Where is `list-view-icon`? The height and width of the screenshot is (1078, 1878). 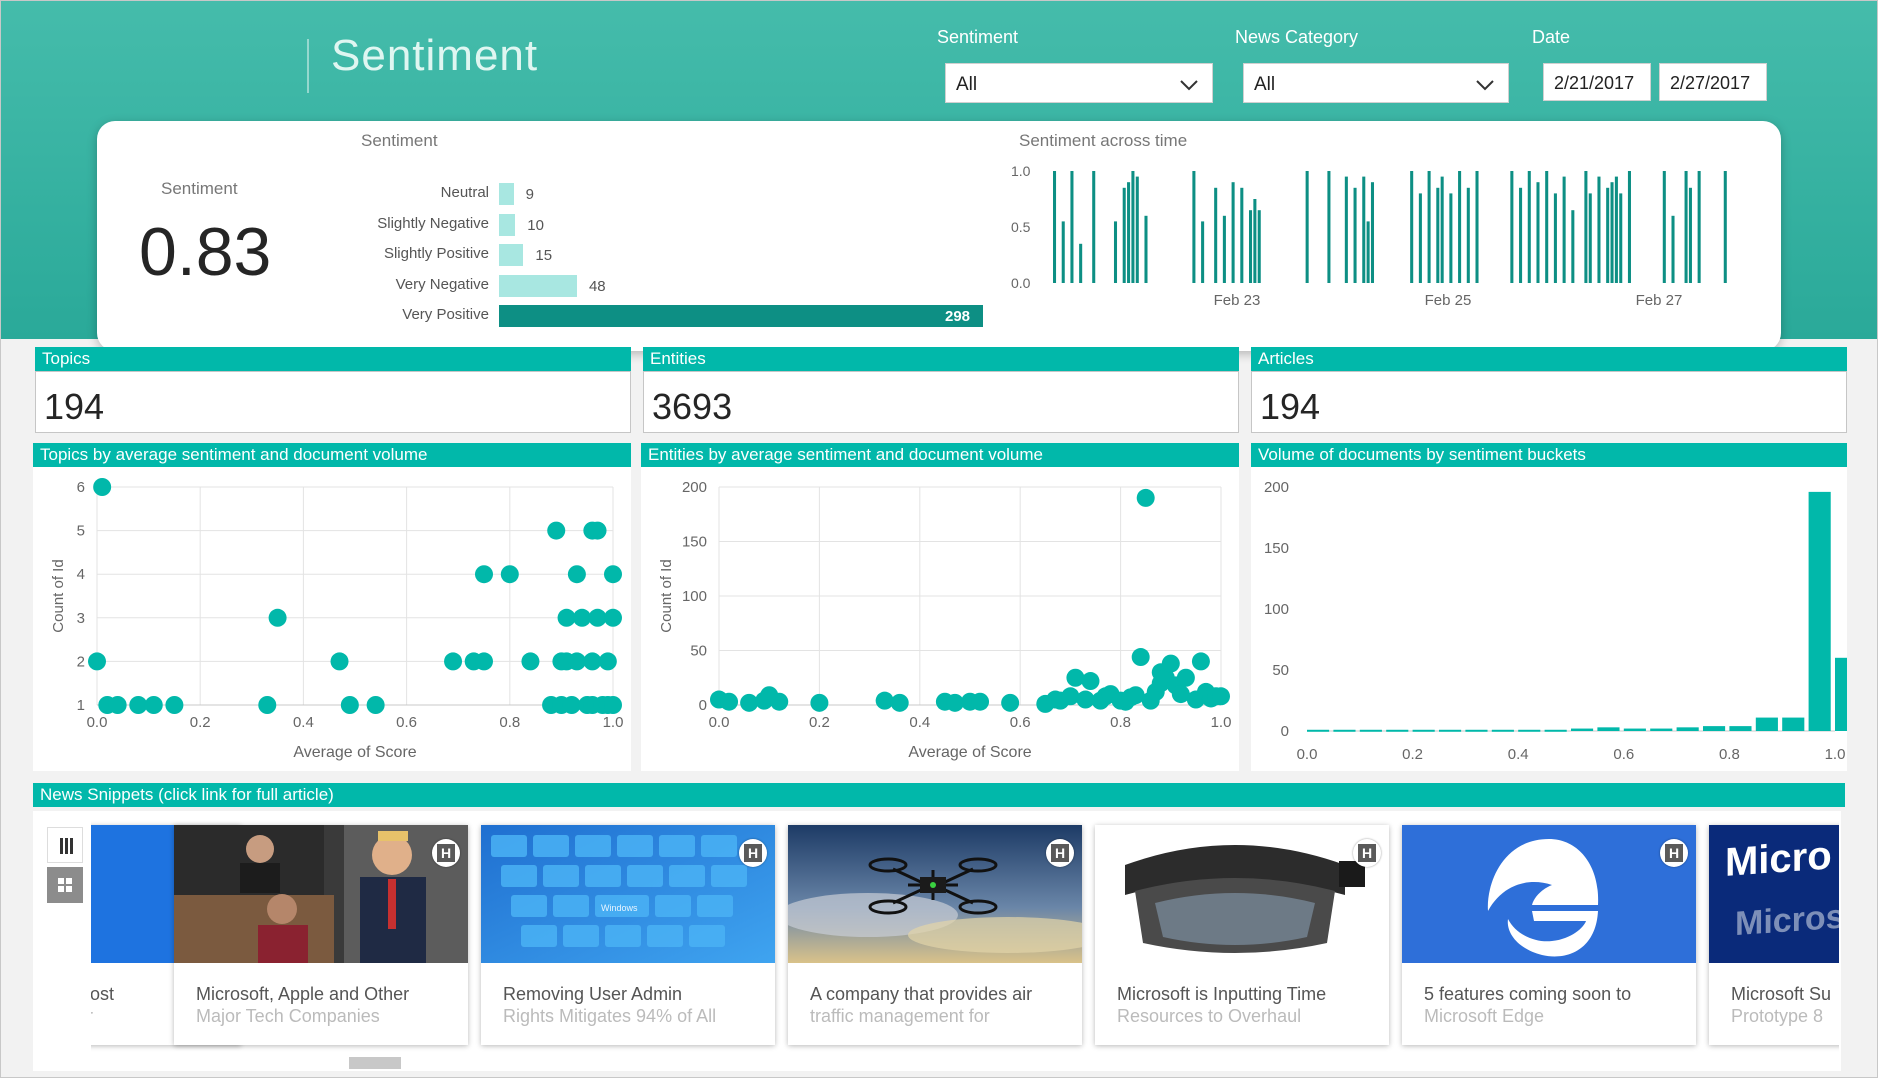 list-view-icon is located at coordinates (66, 846).